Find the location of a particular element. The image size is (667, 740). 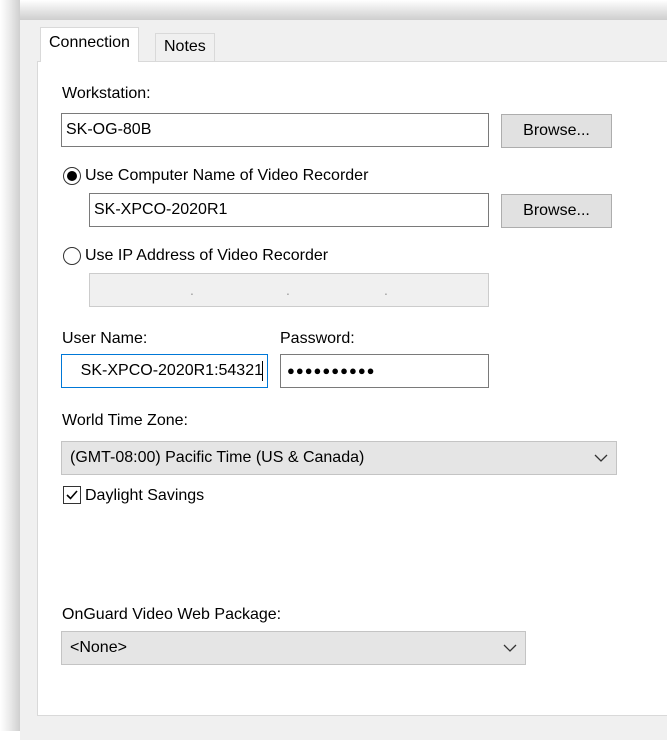

window-frame-top is located at coordinates (333, 11).